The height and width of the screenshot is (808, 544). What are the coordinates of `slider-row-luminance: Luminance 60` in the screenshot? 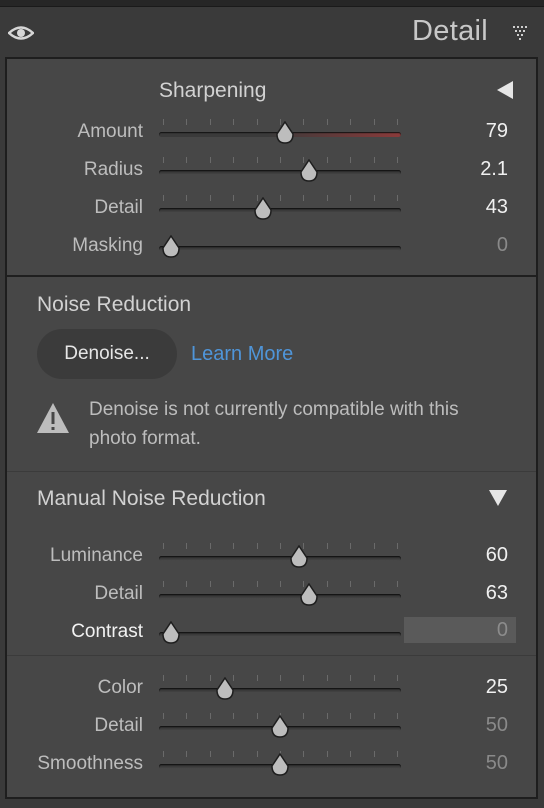 It's located at (271, 560).